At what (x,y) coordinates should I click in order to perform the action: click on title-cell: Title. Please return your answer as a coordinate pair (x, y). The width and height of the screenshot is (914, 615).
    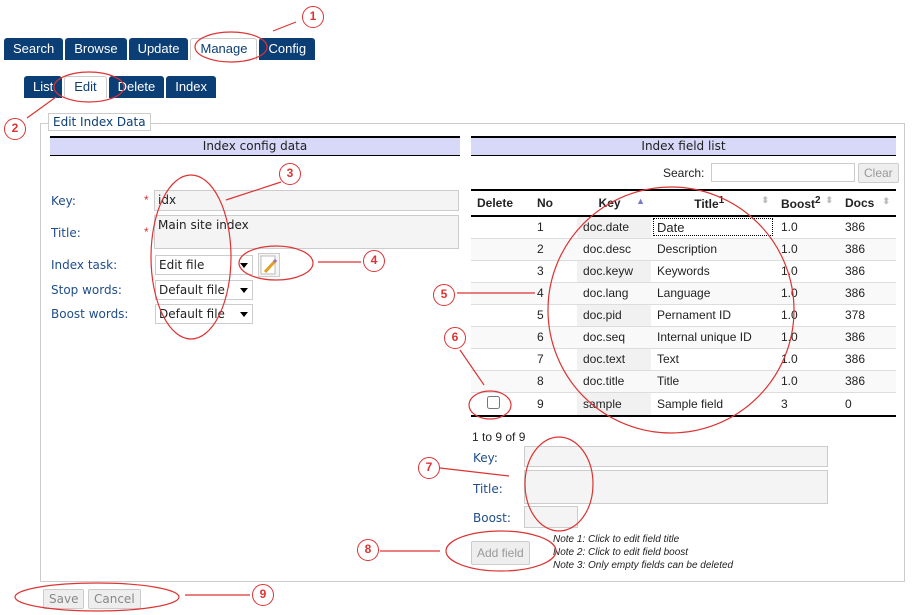
    Looking at the image, I should click on (713, 381).